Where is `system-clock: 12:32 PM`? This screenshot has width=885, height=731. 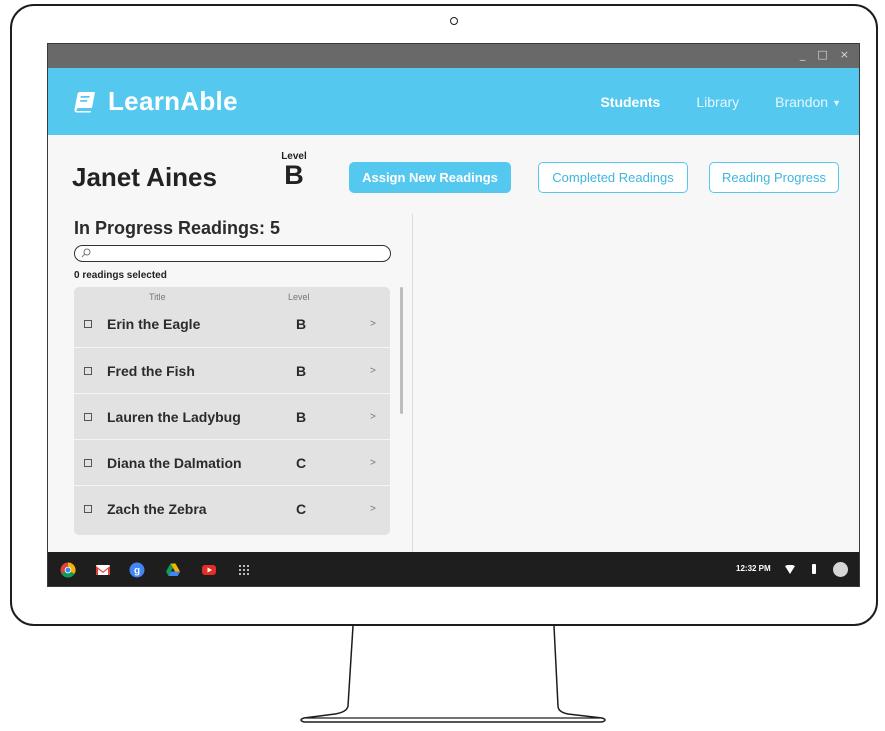
system-clock: 12:32 PM is located at coordinates (753, 568).